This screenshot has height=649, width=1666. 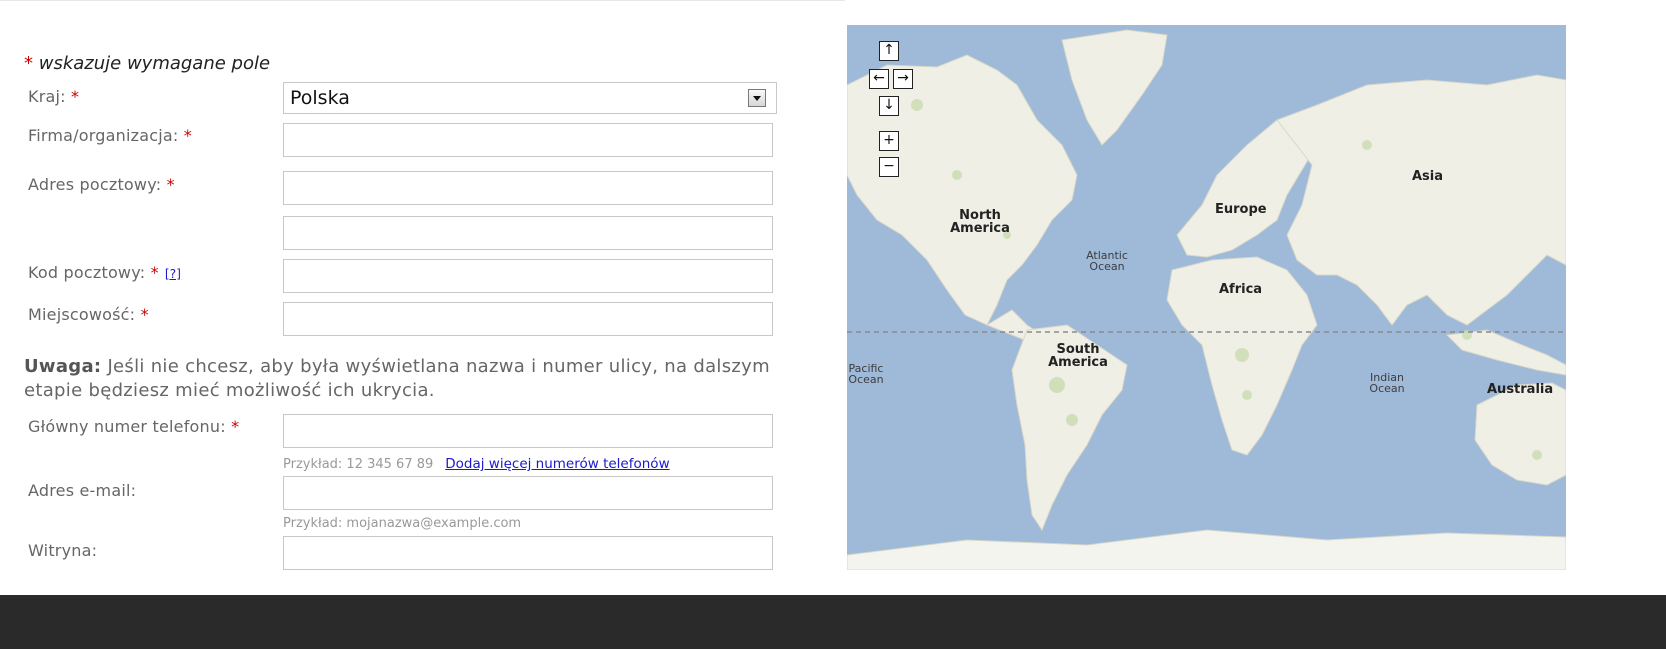 What do you see at coordinates (528, 431) in the screenshot?
I see `phone-input` at bounding box center [528, 431].